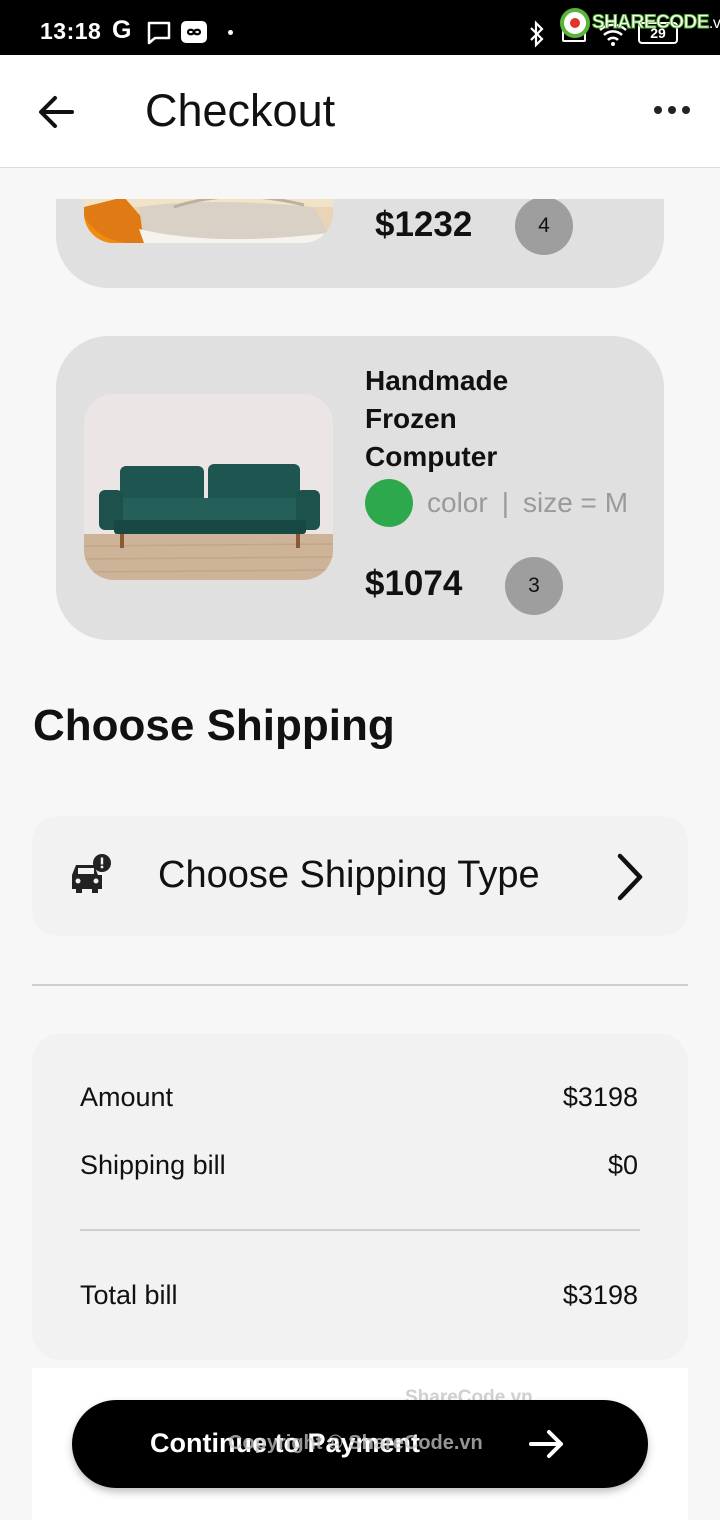 This screenshot has height=1520, width=720. I want to click on shipping-bill-row: Shipping bill $0, so click(359, 1165).